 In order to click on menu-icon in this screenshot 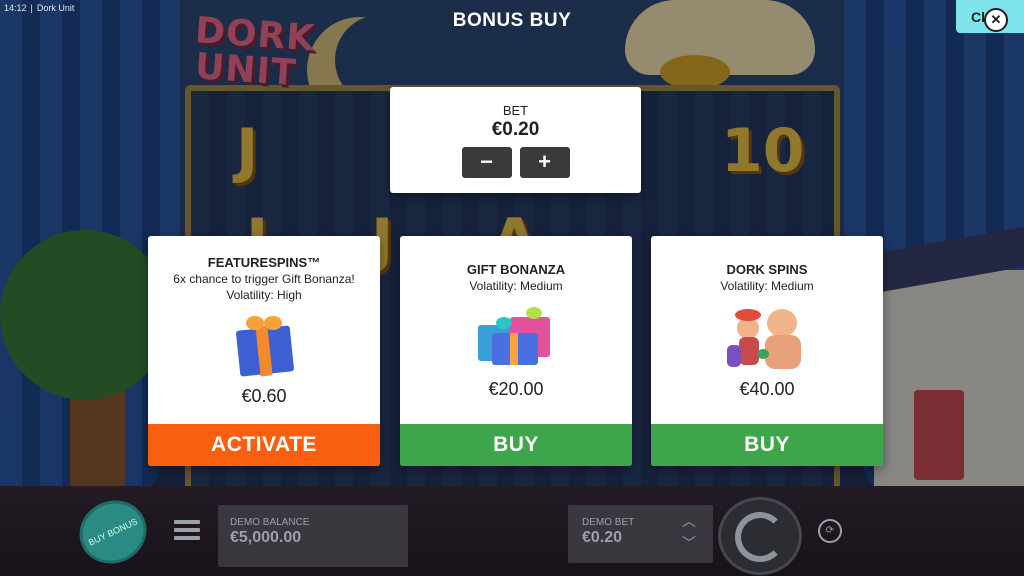, I will do `click(187, 530)`.